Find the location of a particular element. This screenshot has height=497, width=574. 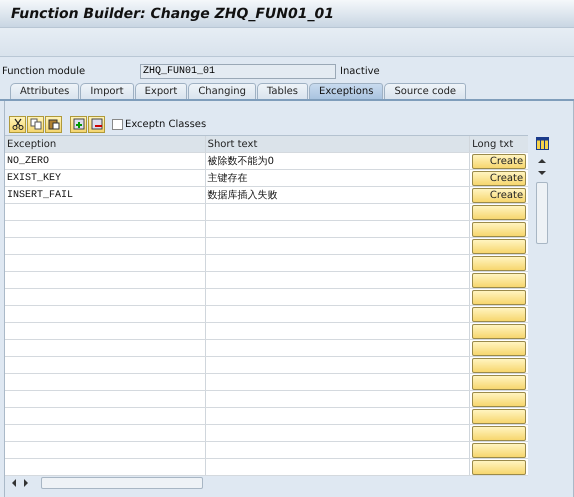

table-cell: 主键存在 is located at coordinates (338, 178).